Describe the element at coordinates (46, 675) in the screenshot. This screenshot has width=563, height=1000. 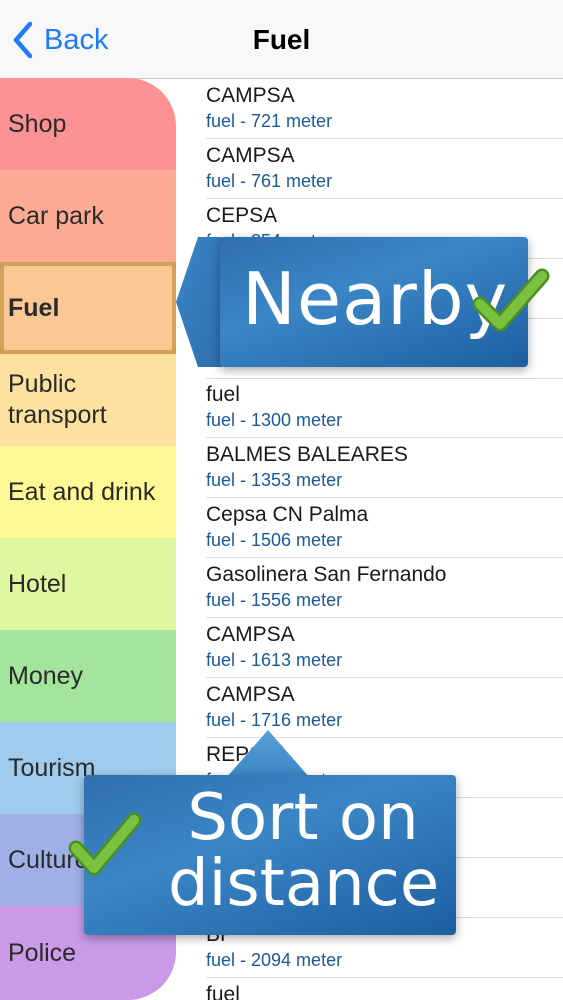
I see `sidebar-item-label: Money` at that location.